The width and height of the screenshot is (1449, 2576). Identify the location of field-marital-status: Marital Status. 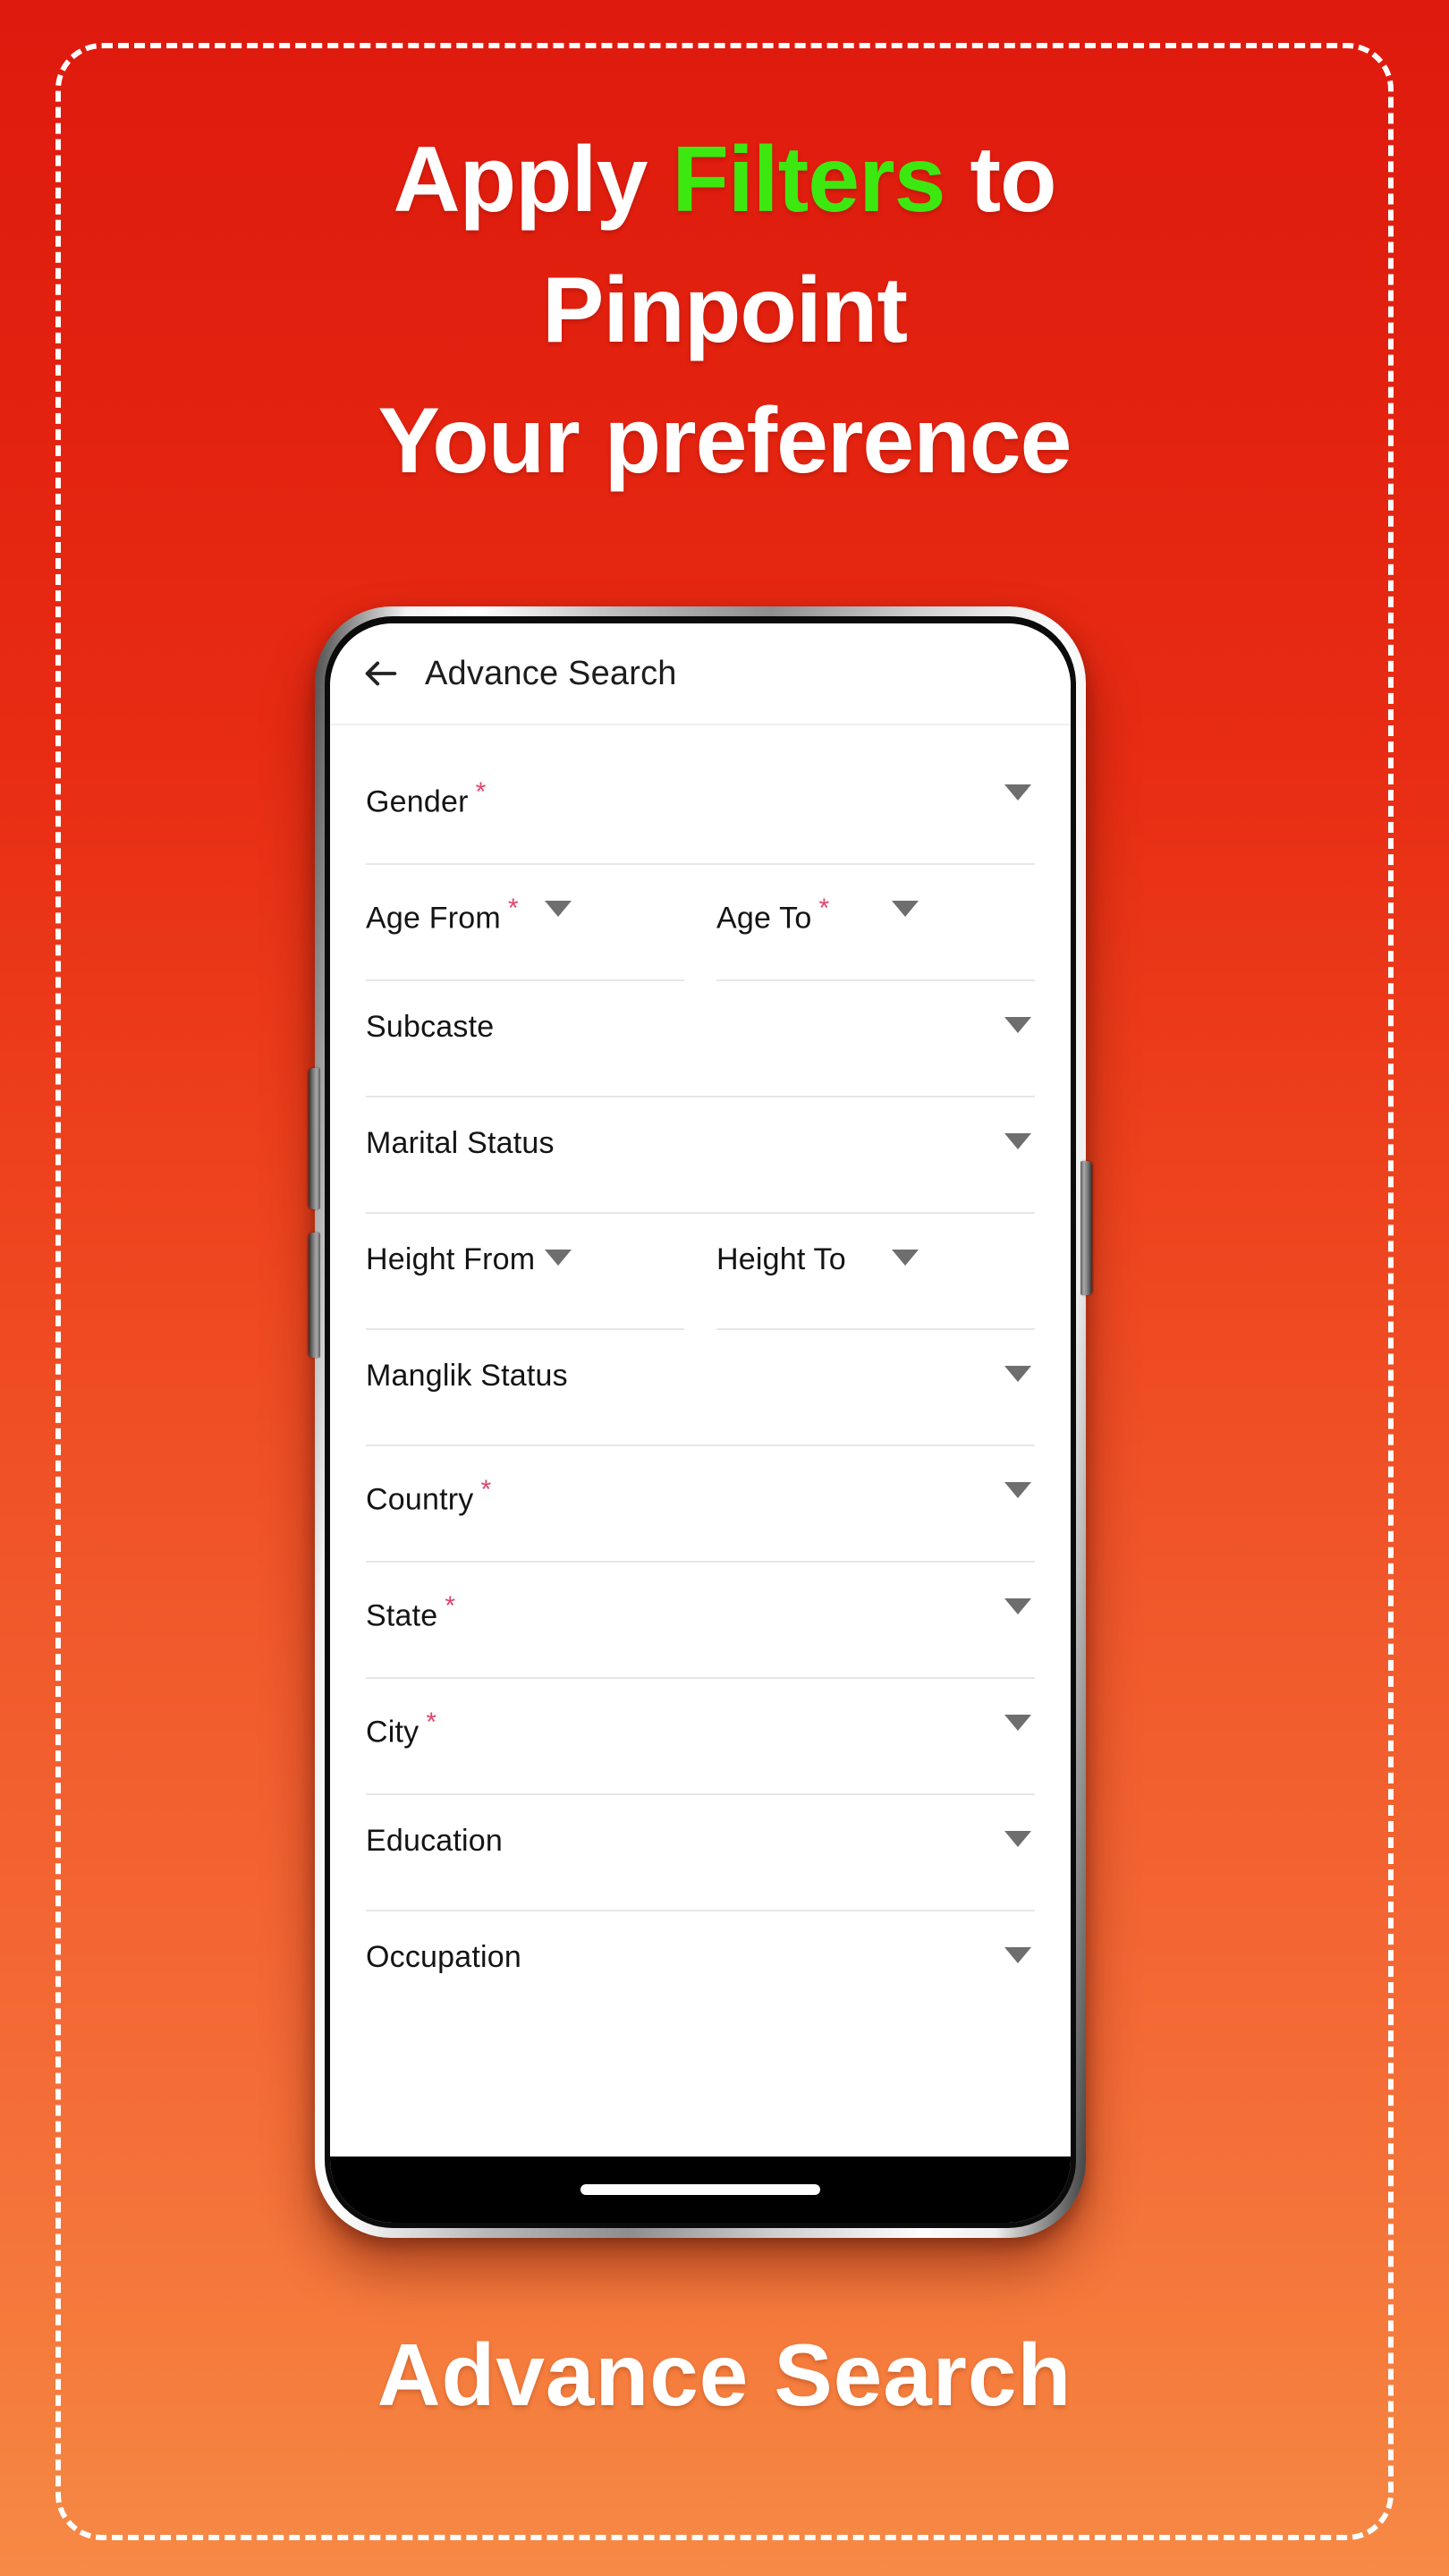
(700, 1172).